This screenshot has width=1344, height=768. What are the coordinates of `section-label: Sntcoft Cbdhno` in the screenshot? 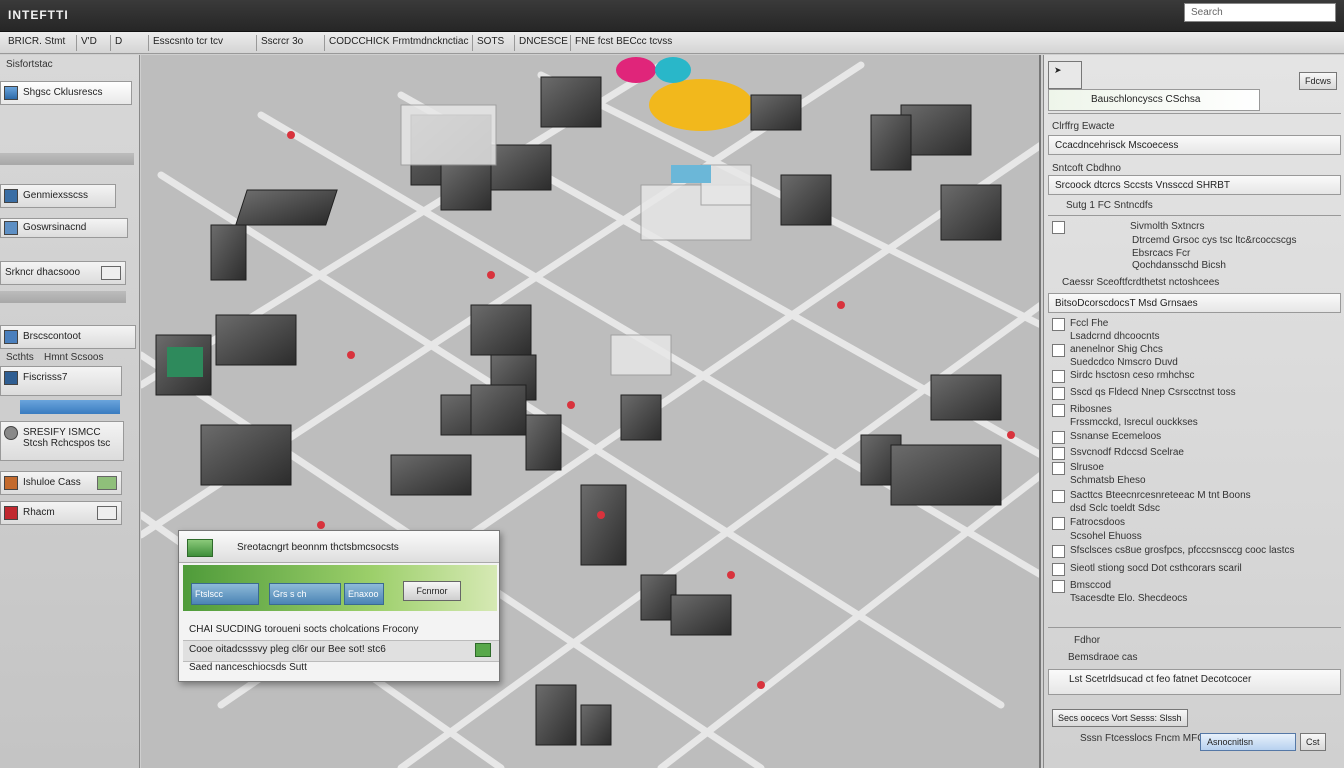 It's located at (1086, 168).